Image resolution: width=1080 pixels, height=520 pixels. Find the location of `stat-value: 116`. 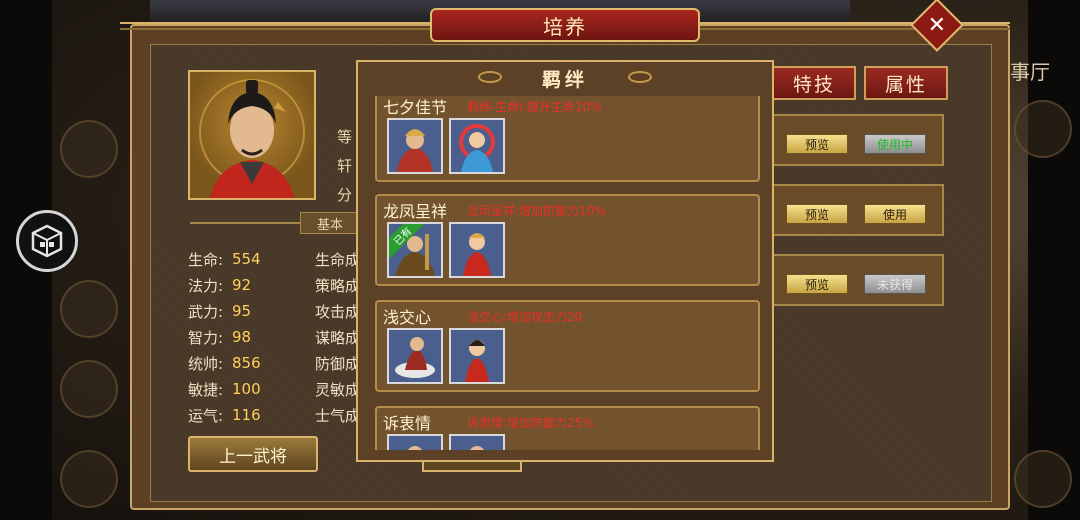

stat-value: 116 is located at coordinates (246, 415).